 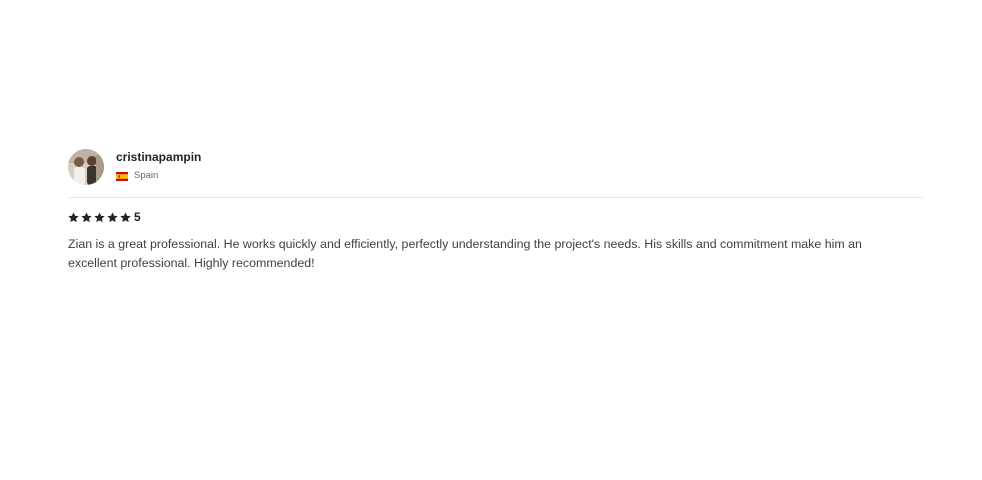 I want to click on reviewer-country: Spain, so click(x=158, y=176).